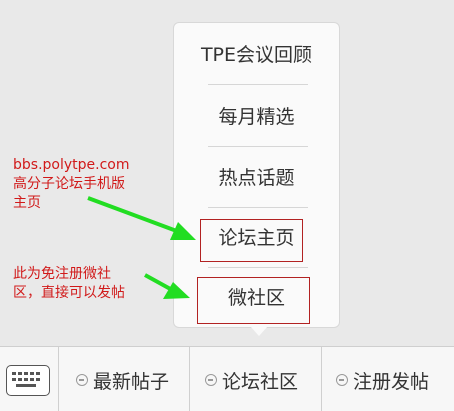  I want to click on tab-forum-community: 论坛社区, so click(251, 380).